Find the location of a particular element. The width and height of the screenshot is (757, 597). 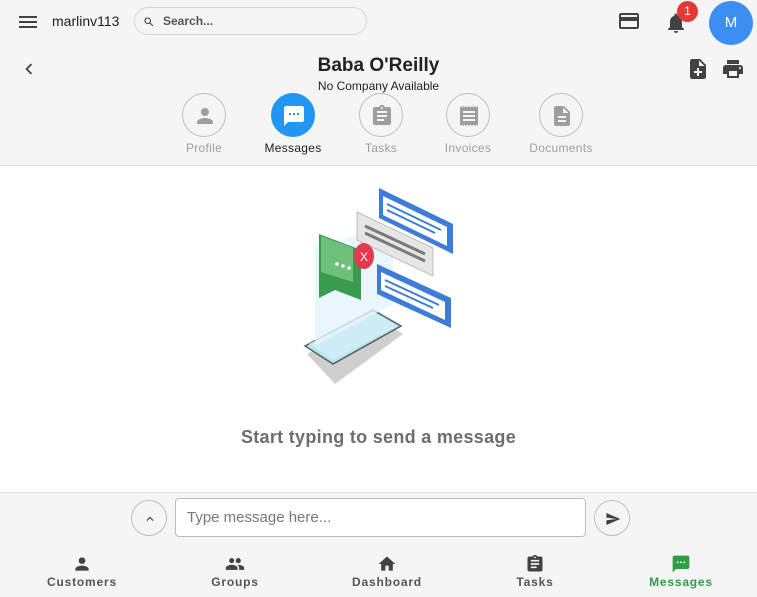

tab-label: Invoices is located at coordinates (468, 148).